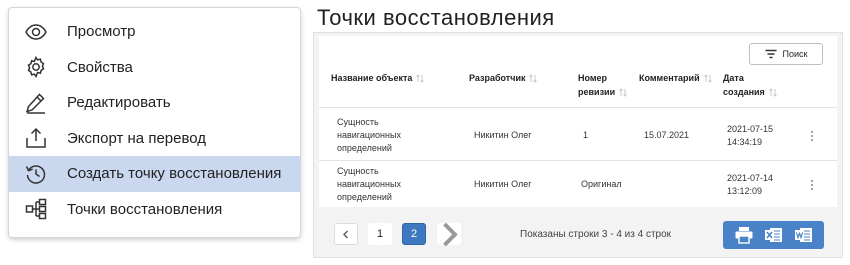 Image resolution: width=850 pixels, height=265 pixels. What do you see at coordinates (154, 68) in the screenshot?
I see `menu-item-properties: Свойства` at bounding box center [154, 68].